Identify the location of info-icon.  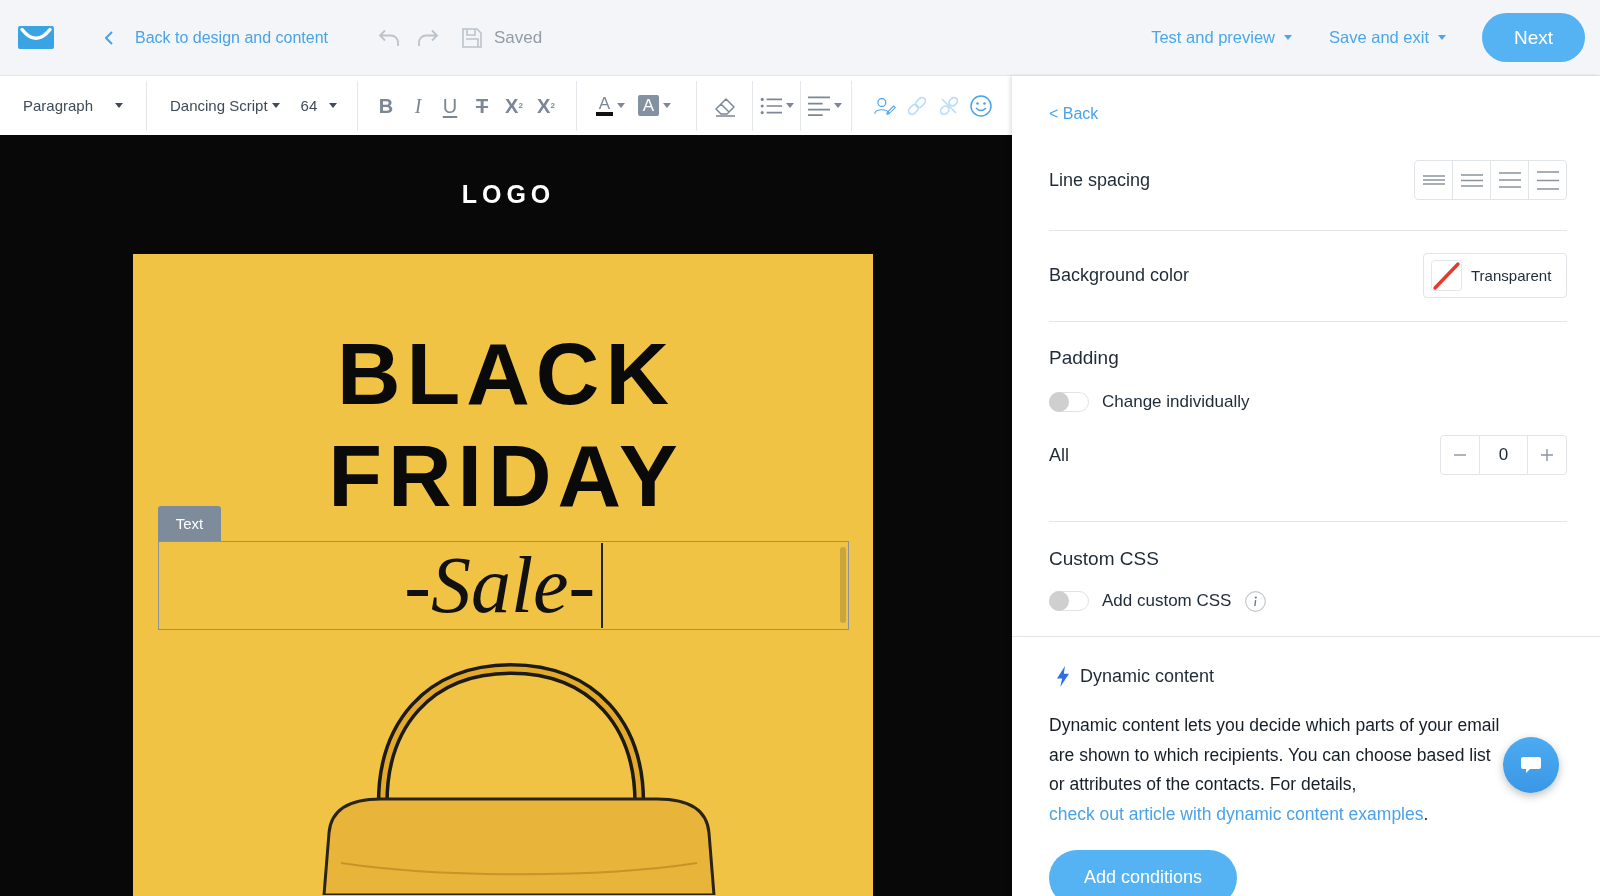
(1256, 601).